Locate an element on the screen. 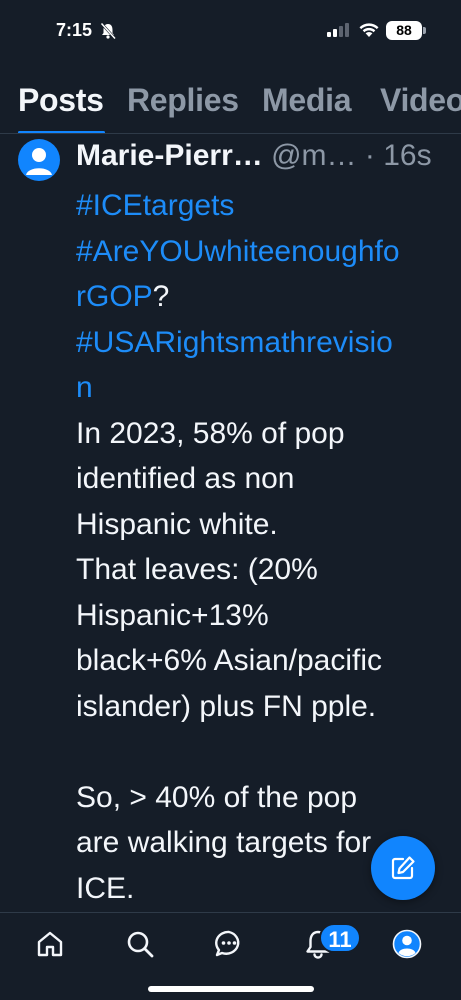  post-line: That leaves: (20% is located at coordinates (197, 569).